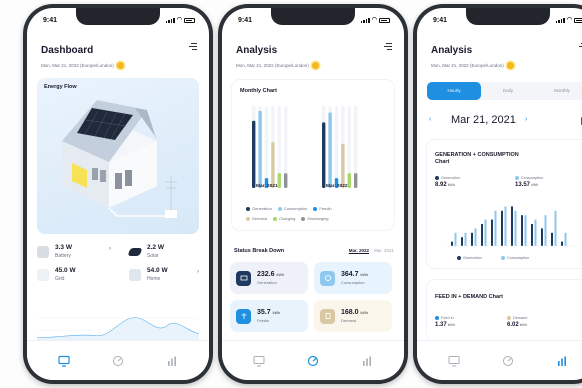  Describe the element at coordinates (258, 91) in the screenshot. I see `chart-title: Monthly Chart` at that location.